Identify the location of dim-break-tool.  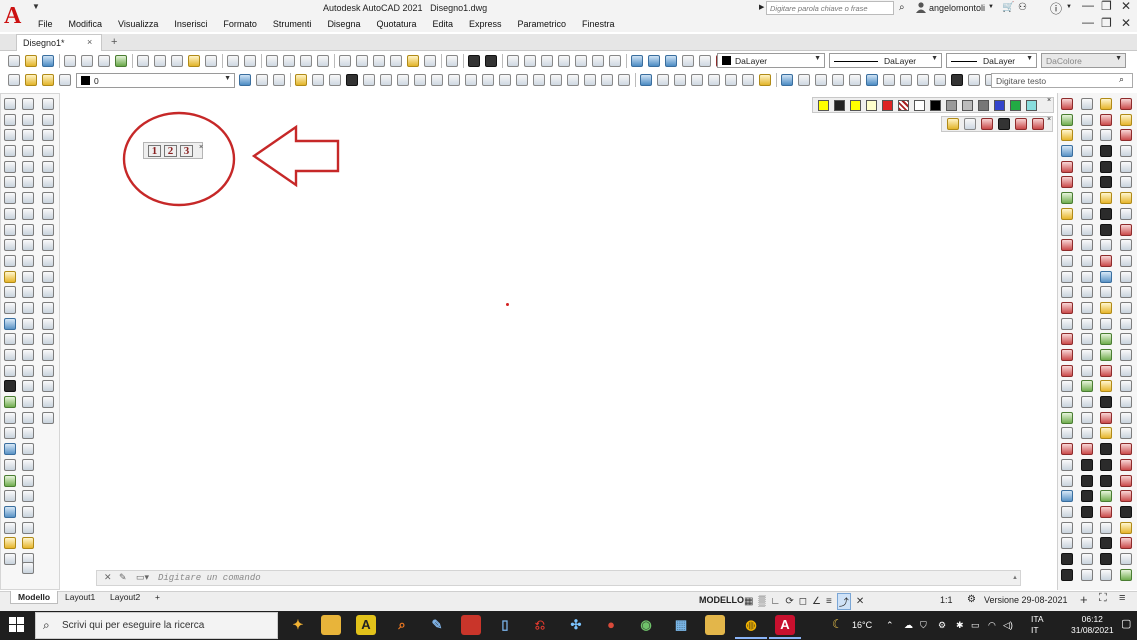
(48, 292).